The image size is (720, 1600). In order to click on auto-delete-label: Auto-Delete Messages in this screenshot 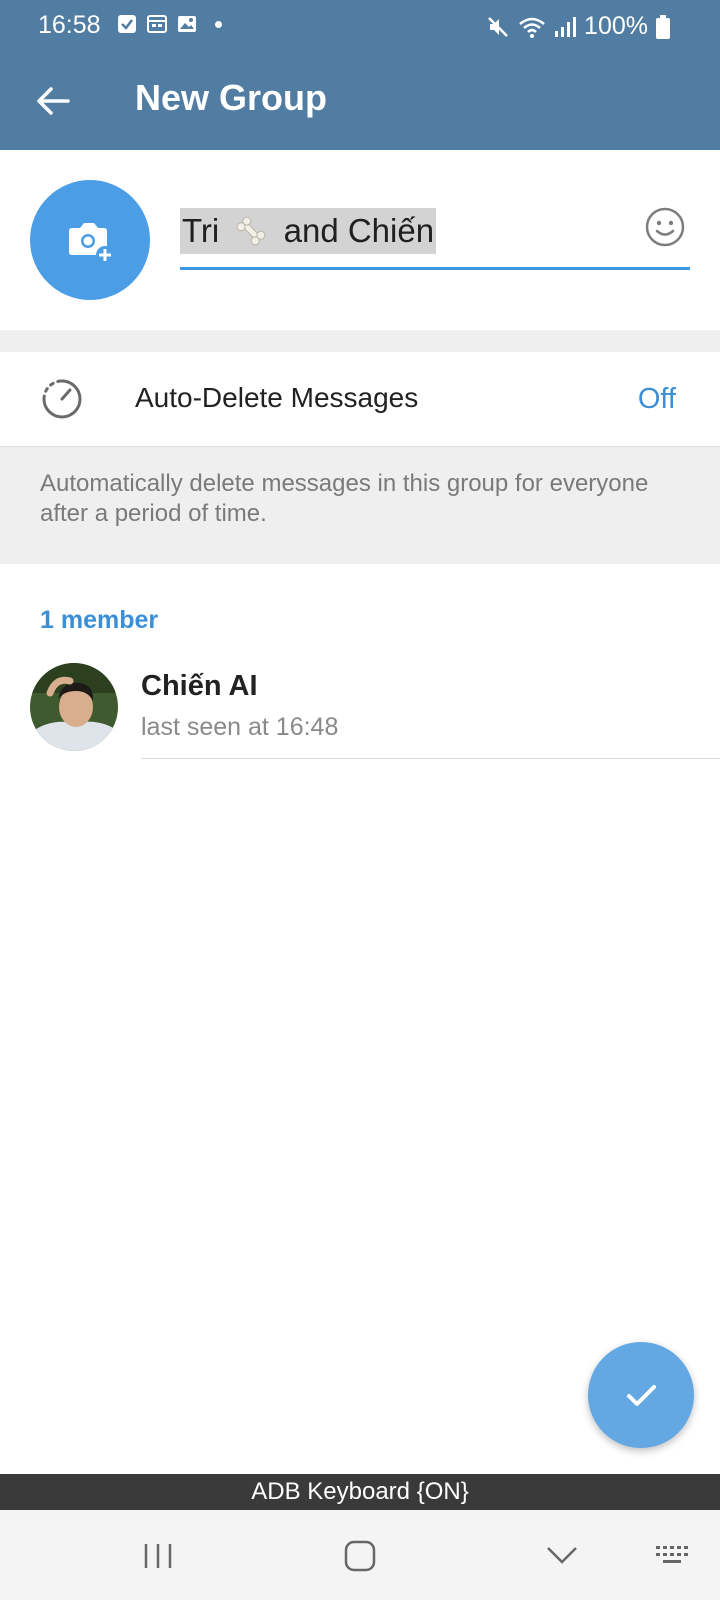, I will do `click(277, 397)`.